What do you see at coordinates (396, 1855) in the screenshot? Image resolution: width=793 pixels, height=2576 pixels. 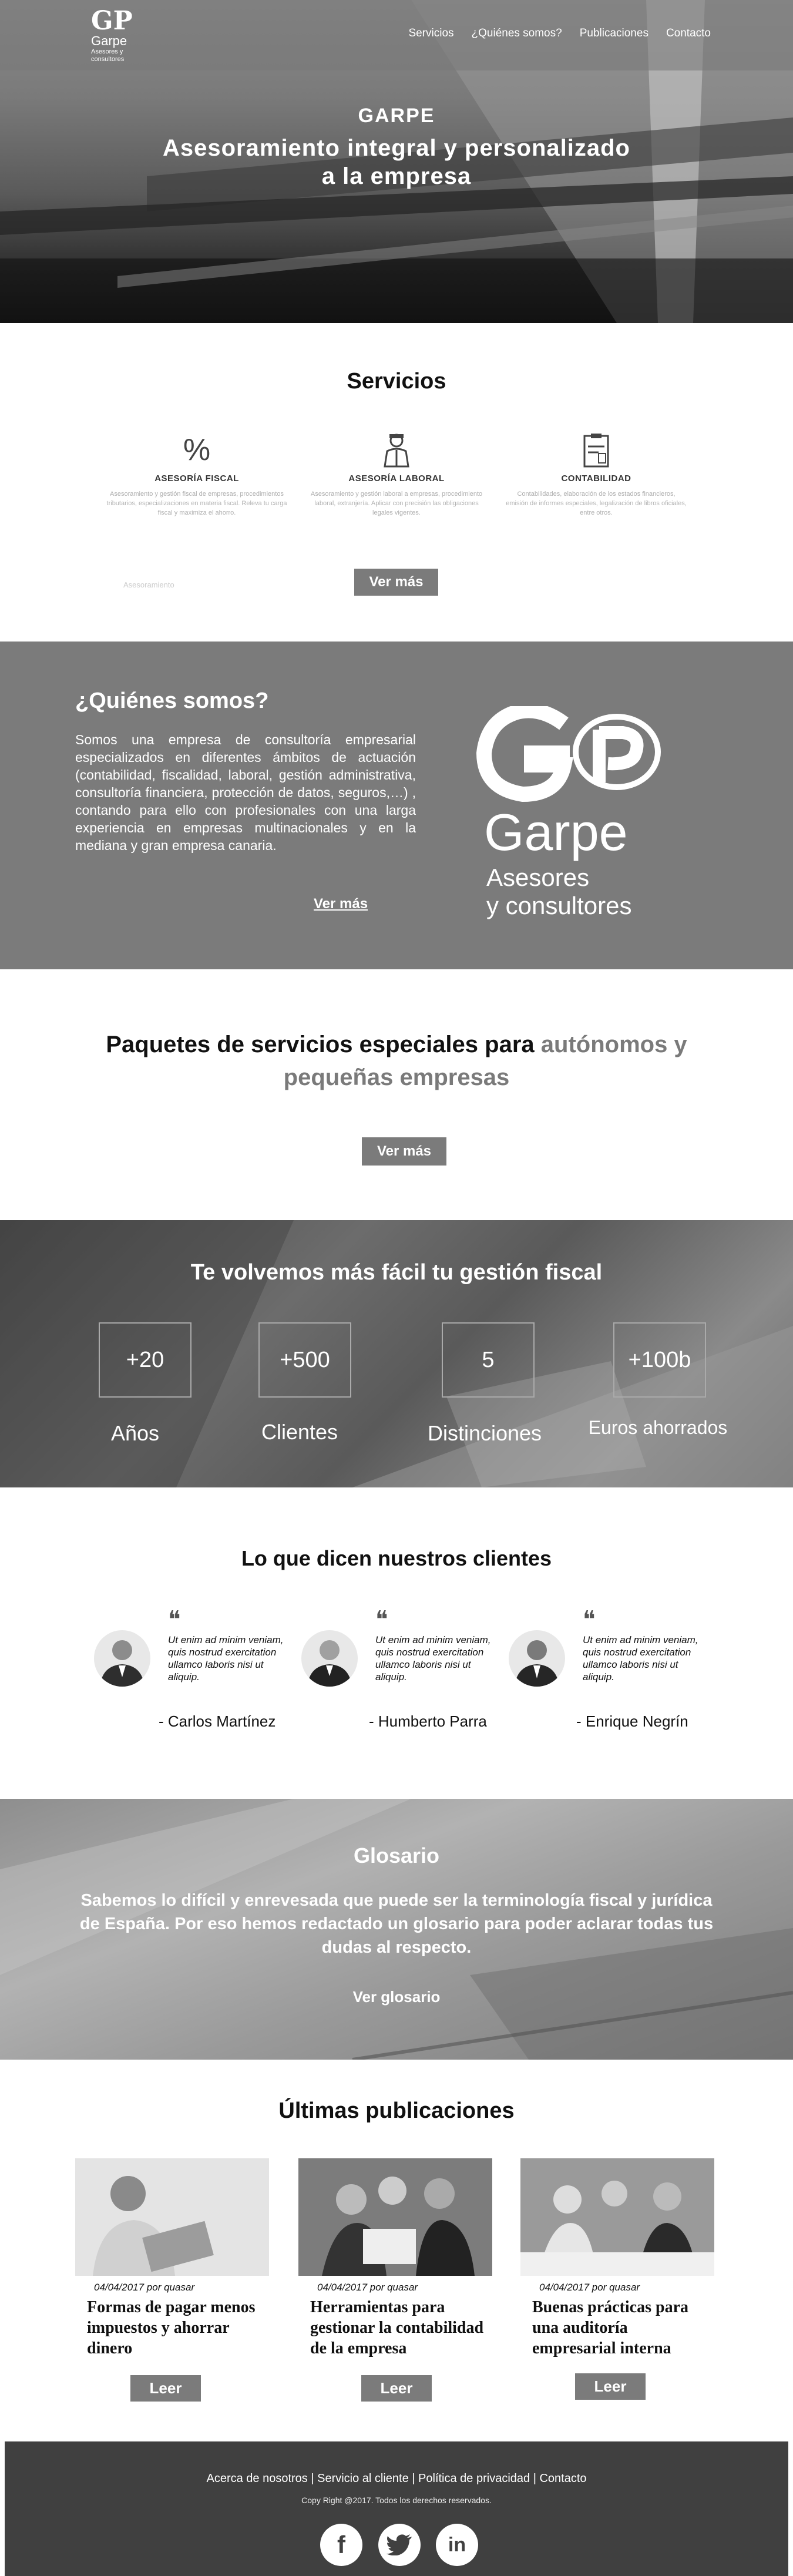 I see `glosario-title: Glosario` at bounding box center [396, 1855].